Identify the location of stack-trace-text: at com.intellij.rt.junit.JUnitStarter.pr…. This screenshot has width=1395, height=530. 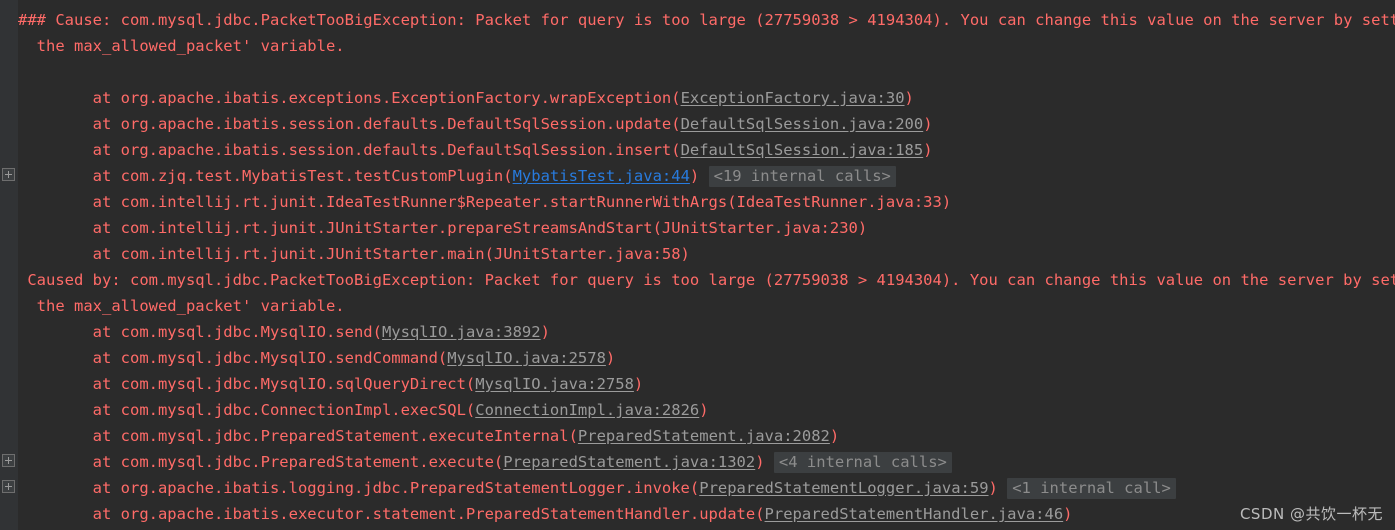
(443, 228).